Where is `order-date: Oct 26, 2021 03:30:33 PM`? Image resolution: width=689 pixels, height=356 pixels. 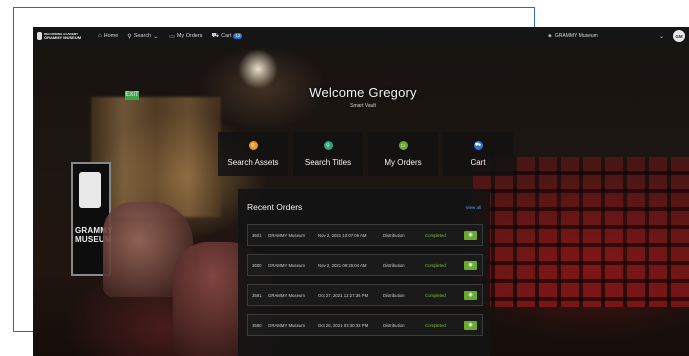
order-date: Oct 26, 2021 03:30:33 PM is located at coordinates (343, 325).